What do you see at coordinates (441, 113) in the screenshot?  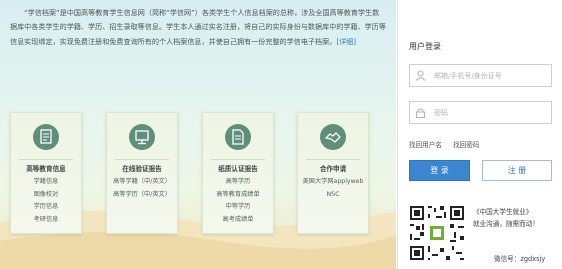 I see `password-placeholder: 密码` at bounding box center [441, 113].